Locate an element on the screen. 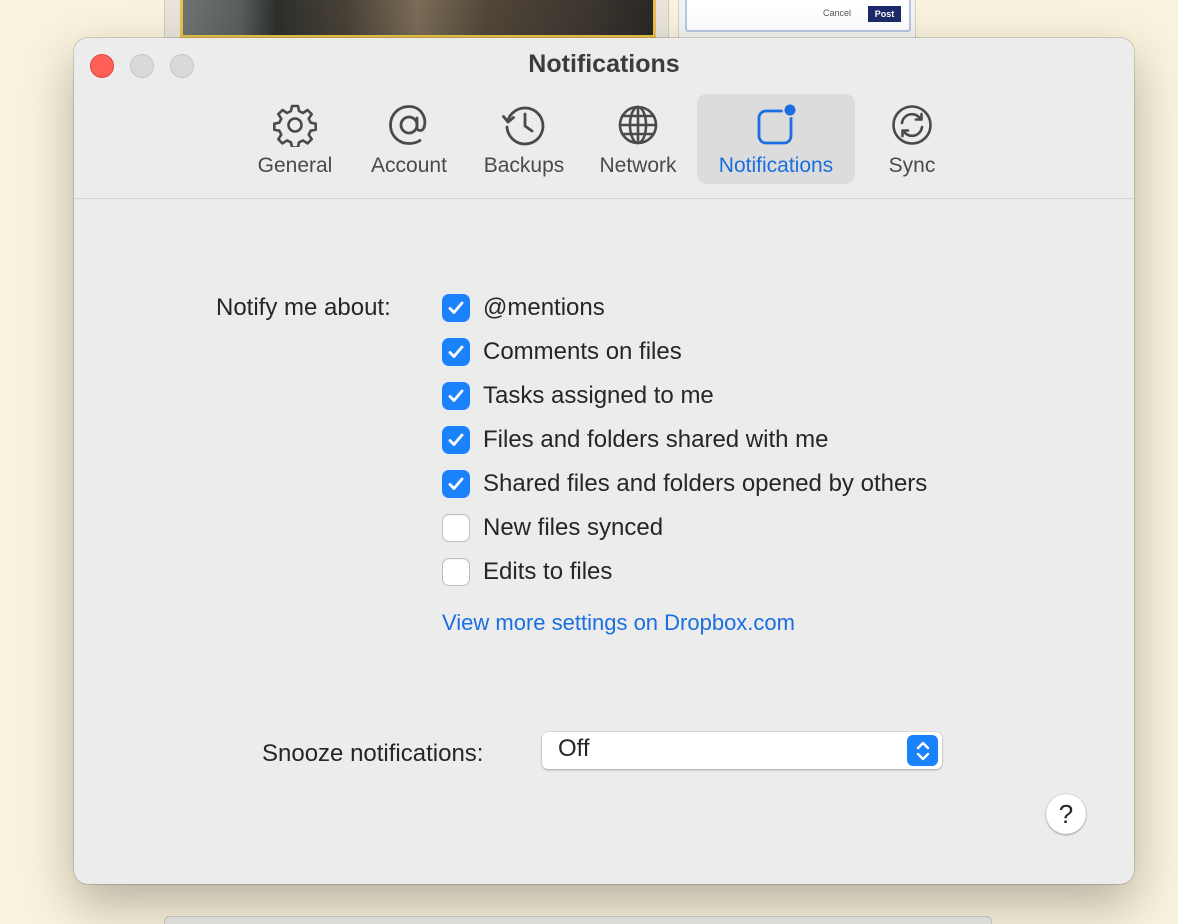  option-label: @mentions is located at coordinates (544, 307).